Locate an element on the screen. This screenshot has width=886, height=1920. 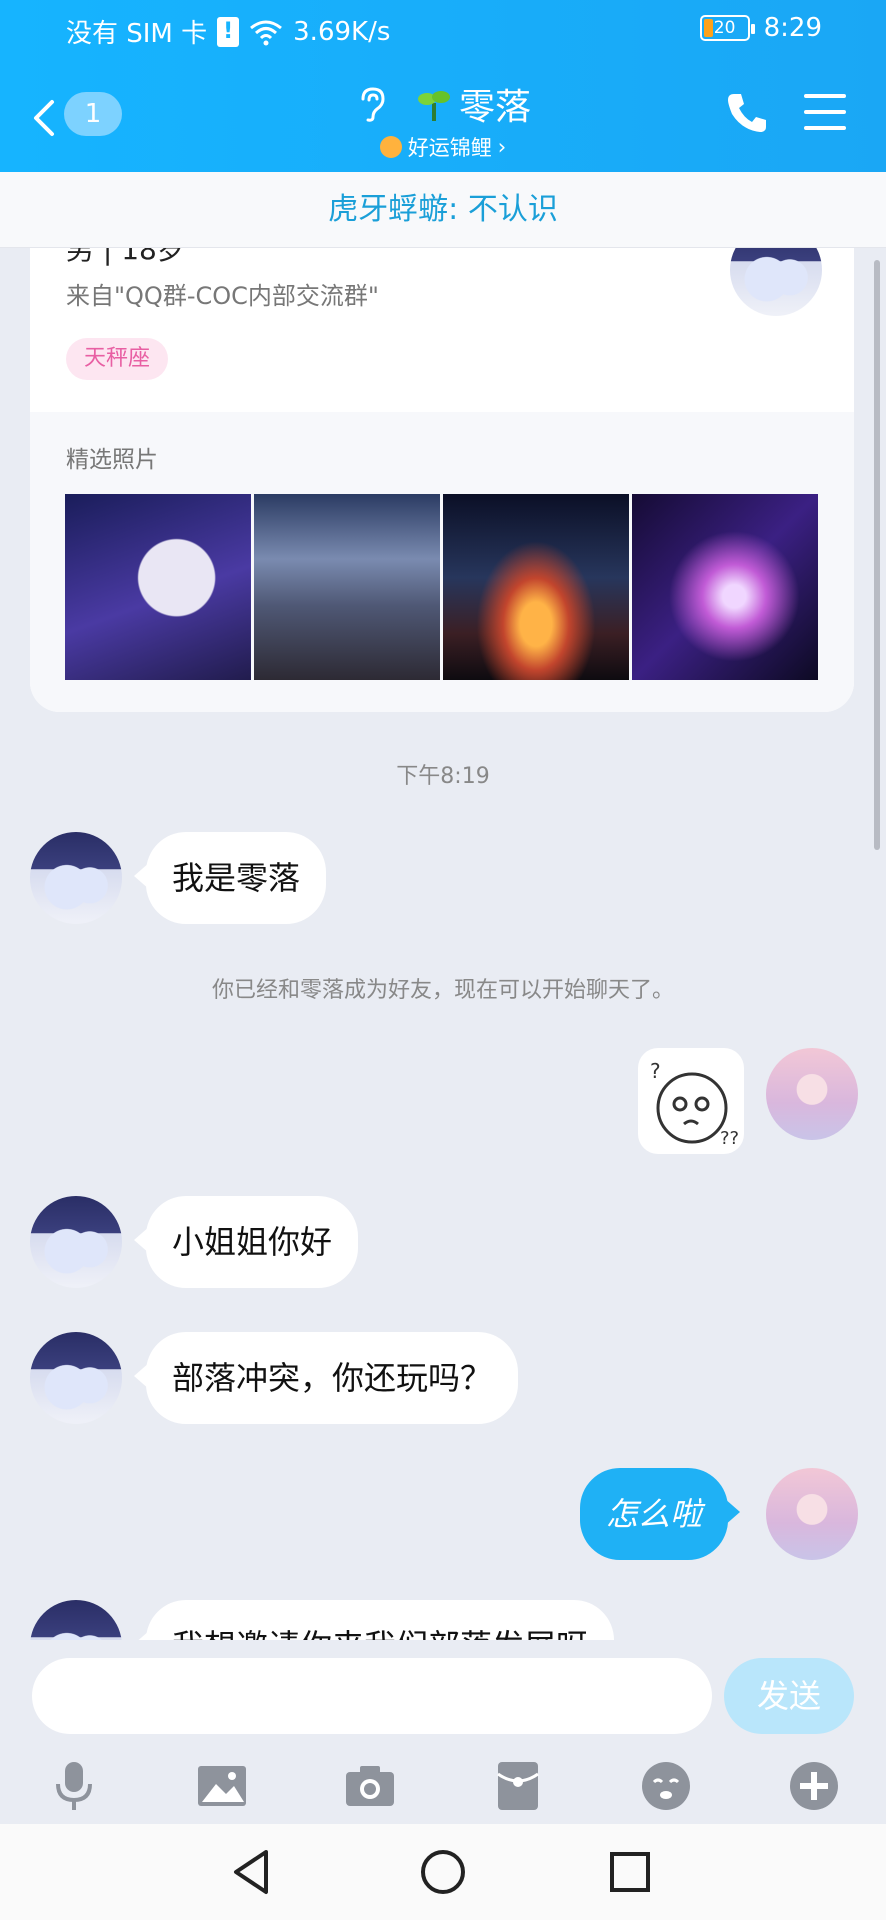
system-nav-bar is located at coordinates (443, 1872).